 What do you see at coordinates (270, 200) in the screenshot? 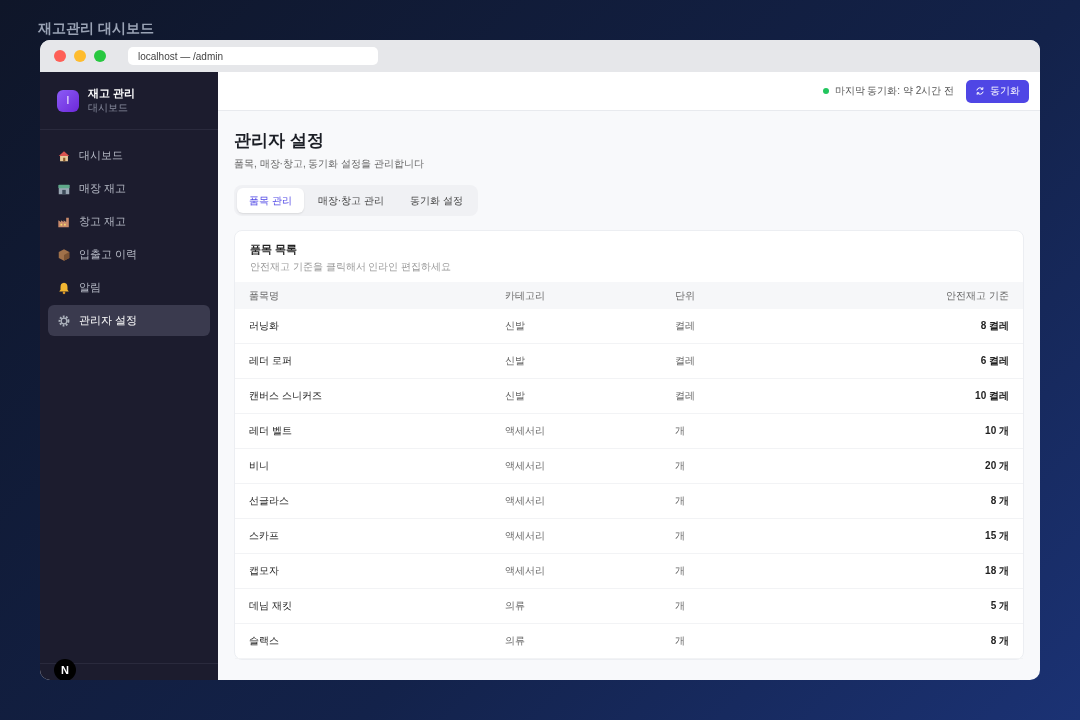
I see `tab: 품목 관리` at bounding box center [270, 200].